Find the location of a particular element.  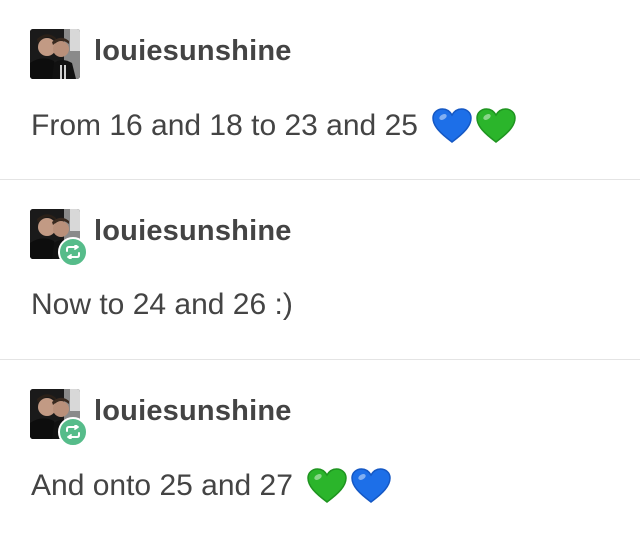

post-text-row: Now to 24 and 26 :) is located at coordinates (162, 305).